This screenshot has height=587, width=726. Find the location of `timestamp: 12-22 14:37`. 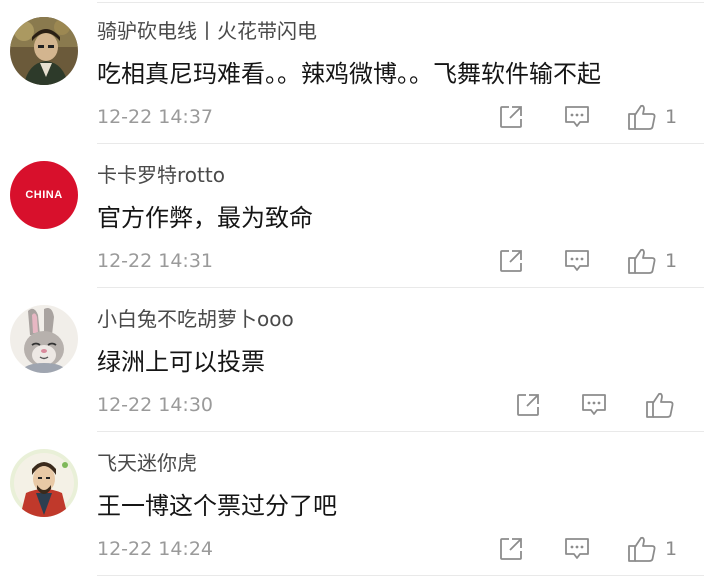

timestamp: 12-22 14:37 is located at coordinates (155, 117).